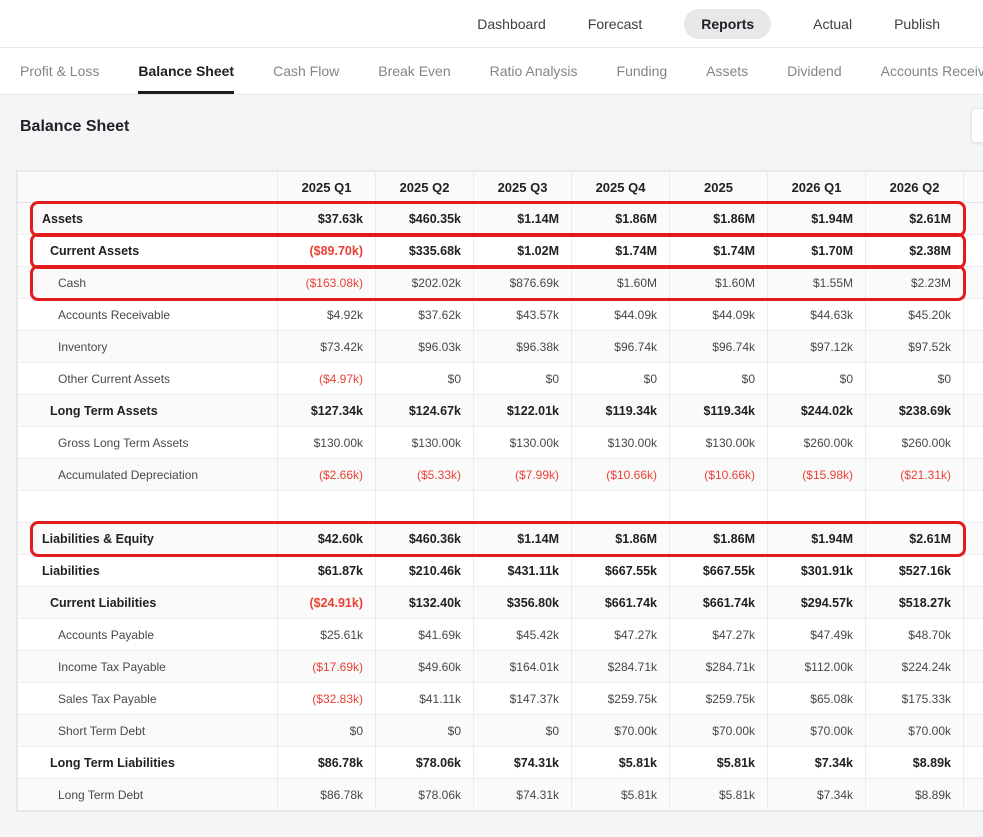  What do you see at coordinates (147, 698) in the screenshot?
I see `row-label: Sales Tax Payable` at bounding box center [147, 698].